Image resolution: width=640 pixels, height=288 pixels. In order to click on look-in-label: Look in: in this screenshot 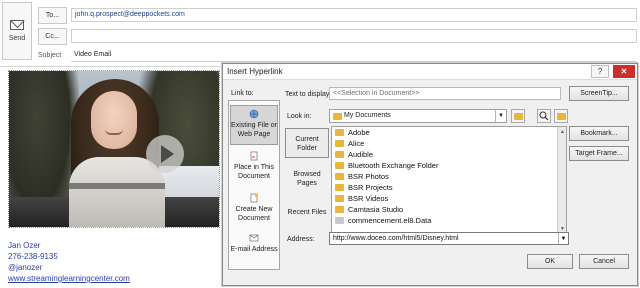, I will do `click(299, 116)`.